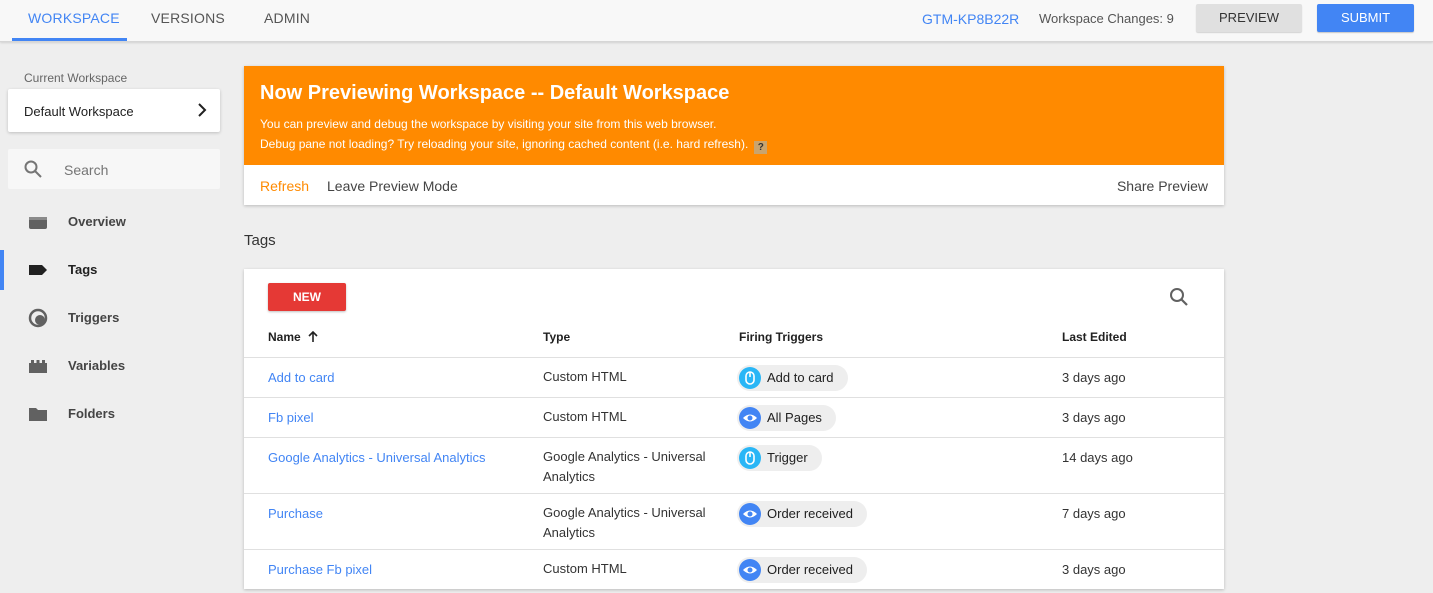 The image size is (1433, 593). What do you see at coordinates (1106, 18) in the screenshot?
I see `workspace-changes-count: Workspace Changes: 9` at bounding box center [1106, 18].